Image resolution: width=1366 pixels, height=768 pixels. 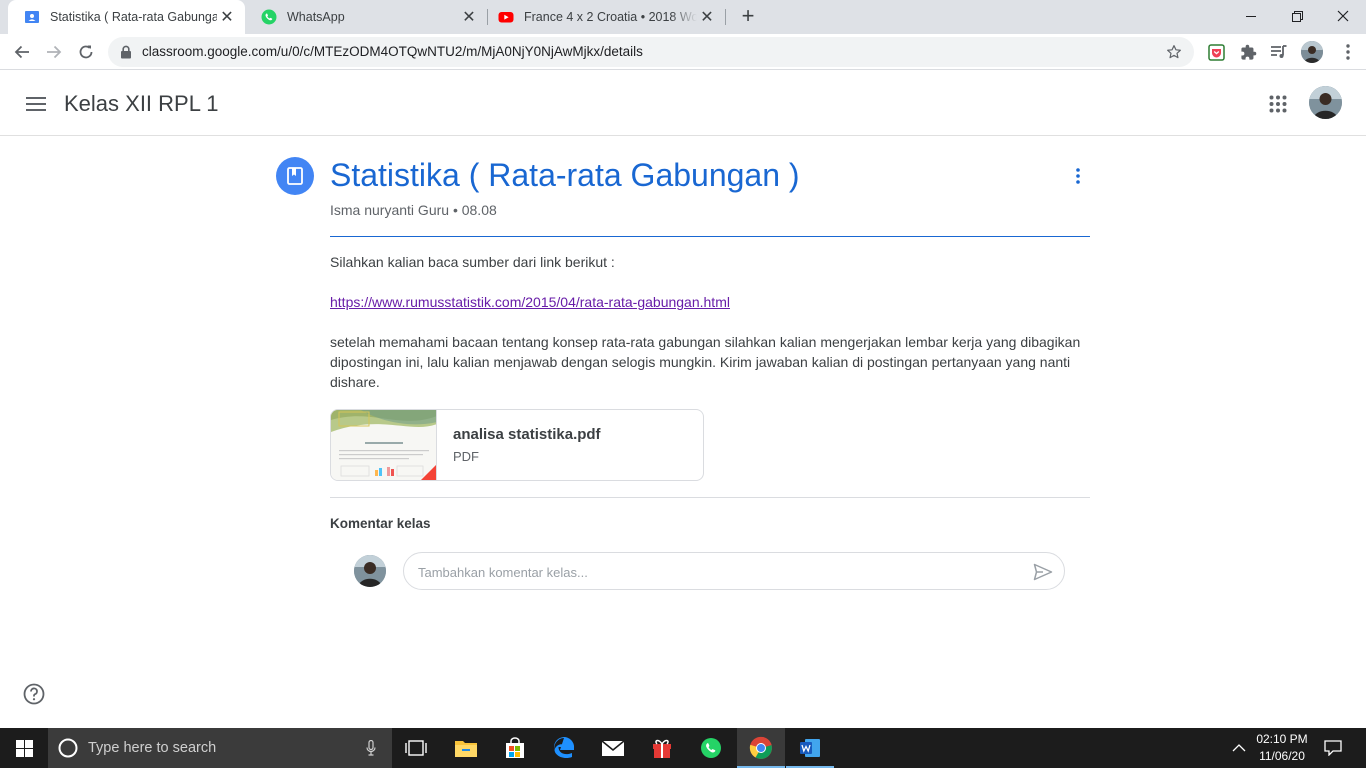 I want to click on tab-statistika: Statistika ( Rata-rata Gabungan ) ✕, so click(x=126, y=17).